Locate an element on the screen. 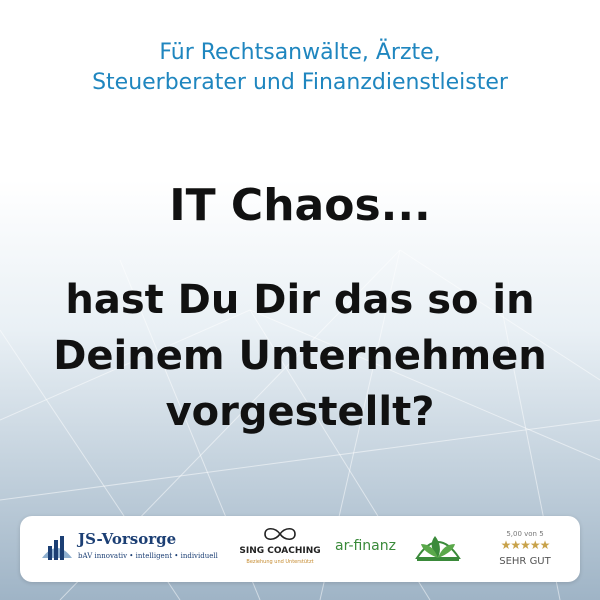 This screenshot has width=600, height=600. rating-score: 5,00 von 5 is located at coordinates (525, 534).